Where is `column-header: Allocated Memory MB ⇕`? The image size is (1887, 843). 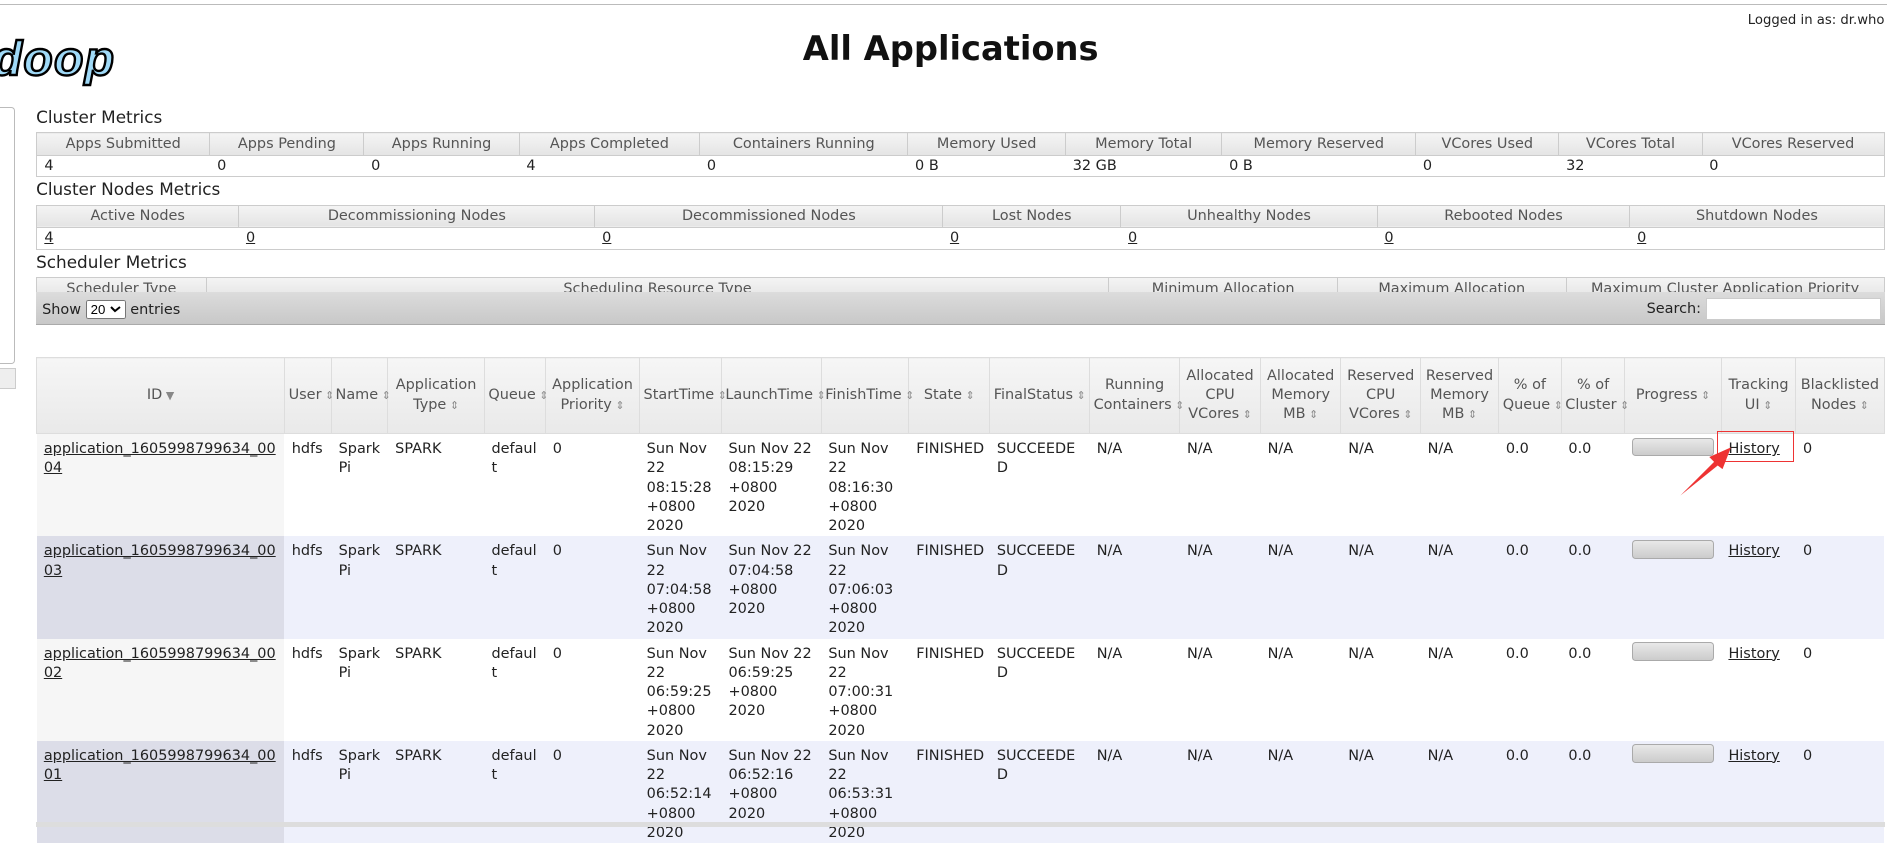 column-header: Allocated Memory MB ⇕ is located at coordinates (1300, 396).